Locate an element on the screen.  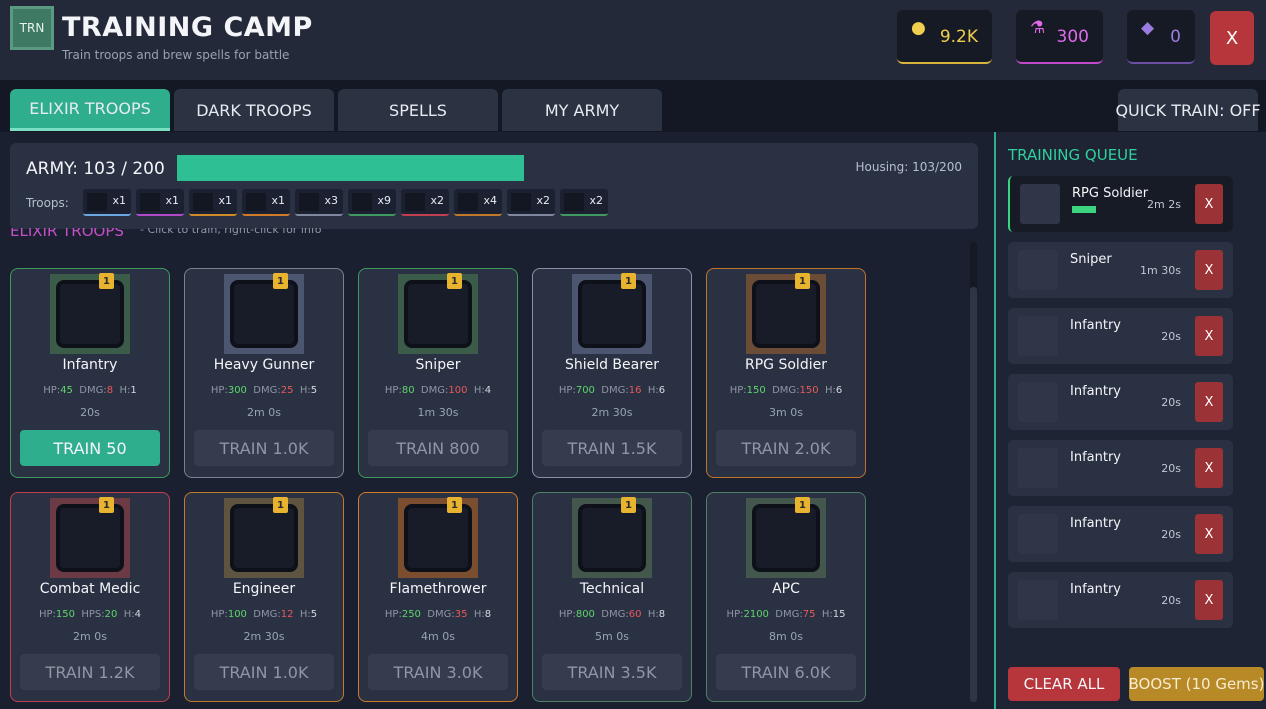
clear-all-button: CLEAR ALL is located at coordinates (1064, 684).